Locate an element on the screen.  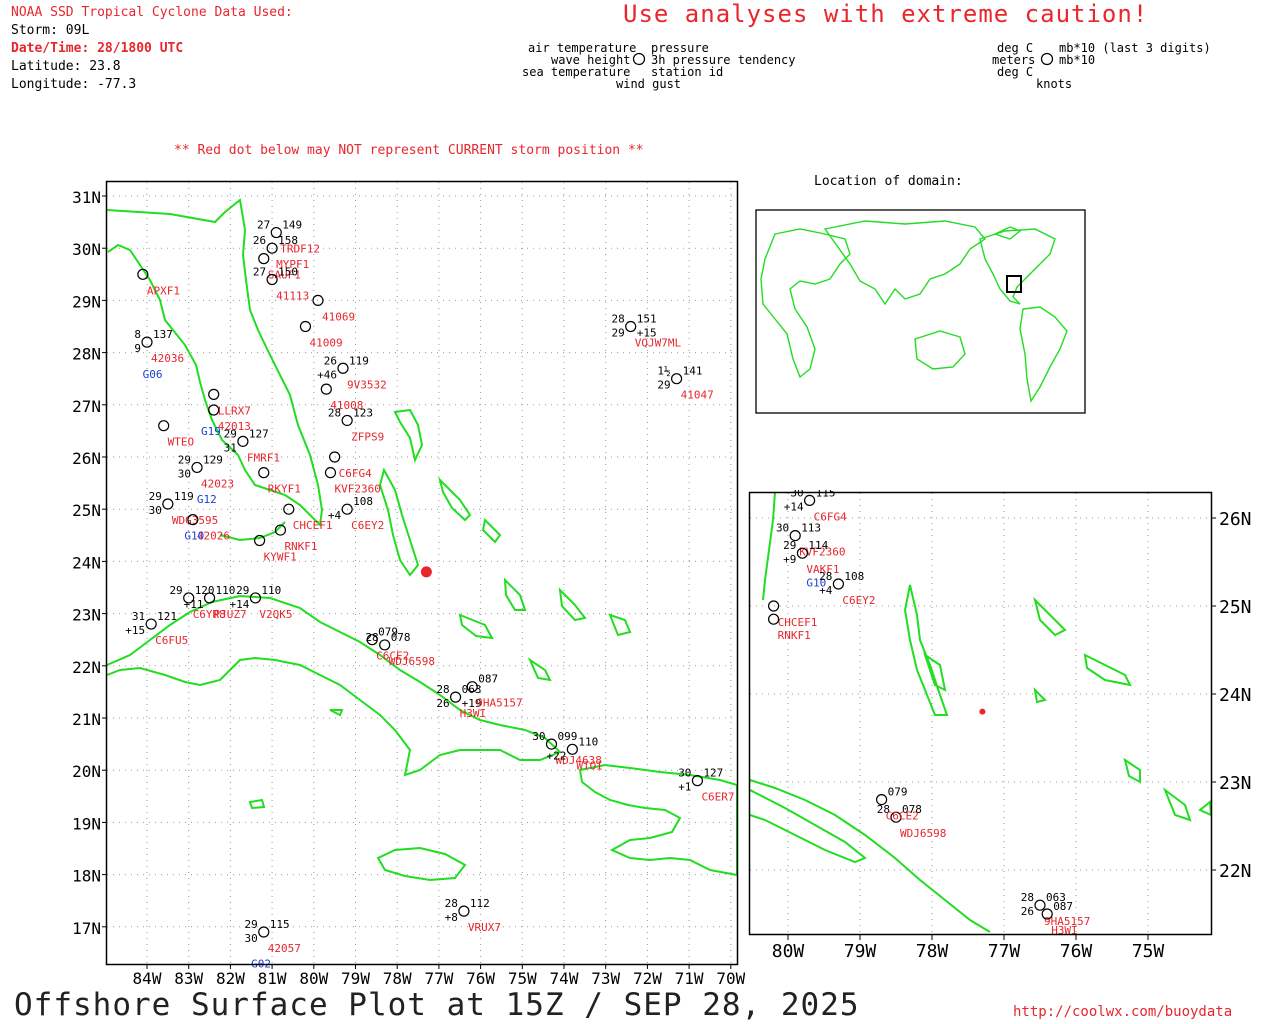
lon-label: 84W is located at coordinates (147, 978).